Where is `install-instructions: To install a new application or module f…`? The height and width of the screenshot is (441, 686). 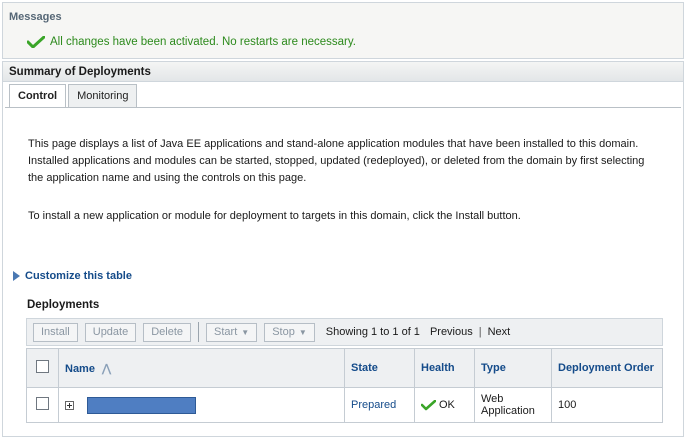
install-instructions: To install a new application or module f… is located at coordinates (274, 216).